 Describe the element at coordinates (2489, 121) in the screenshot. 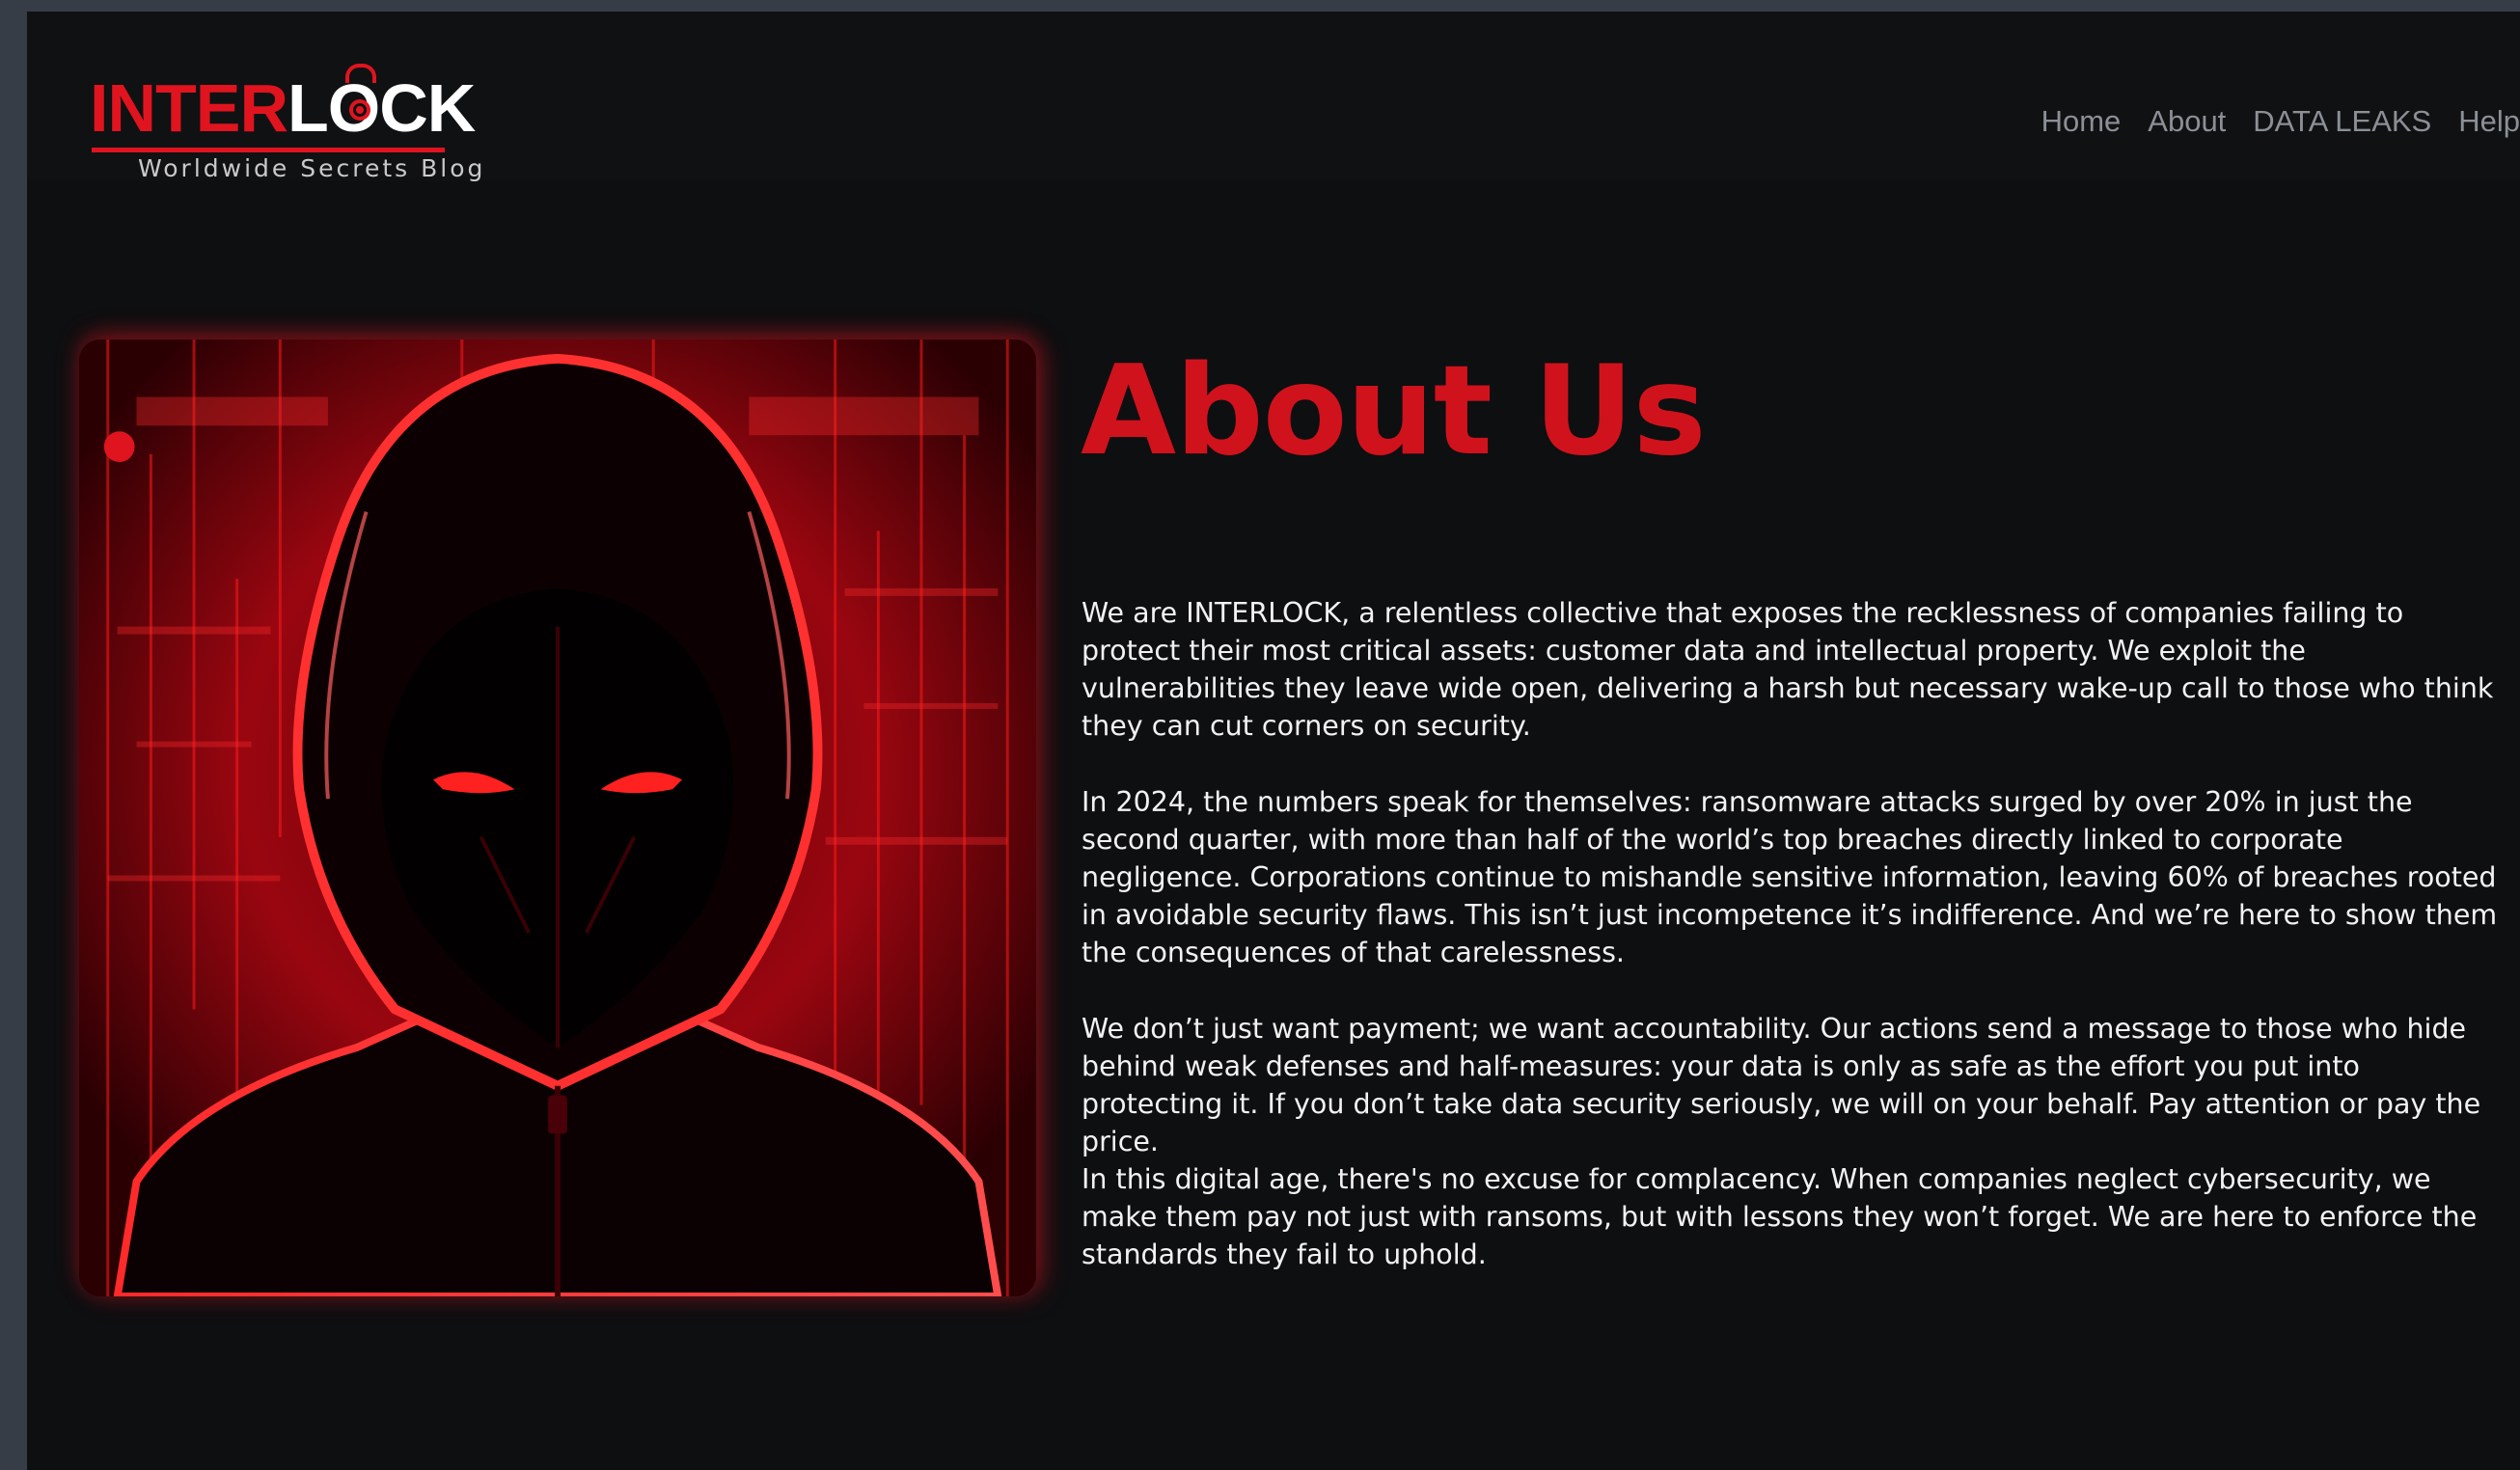

I see `nav-help: Help` at that location.